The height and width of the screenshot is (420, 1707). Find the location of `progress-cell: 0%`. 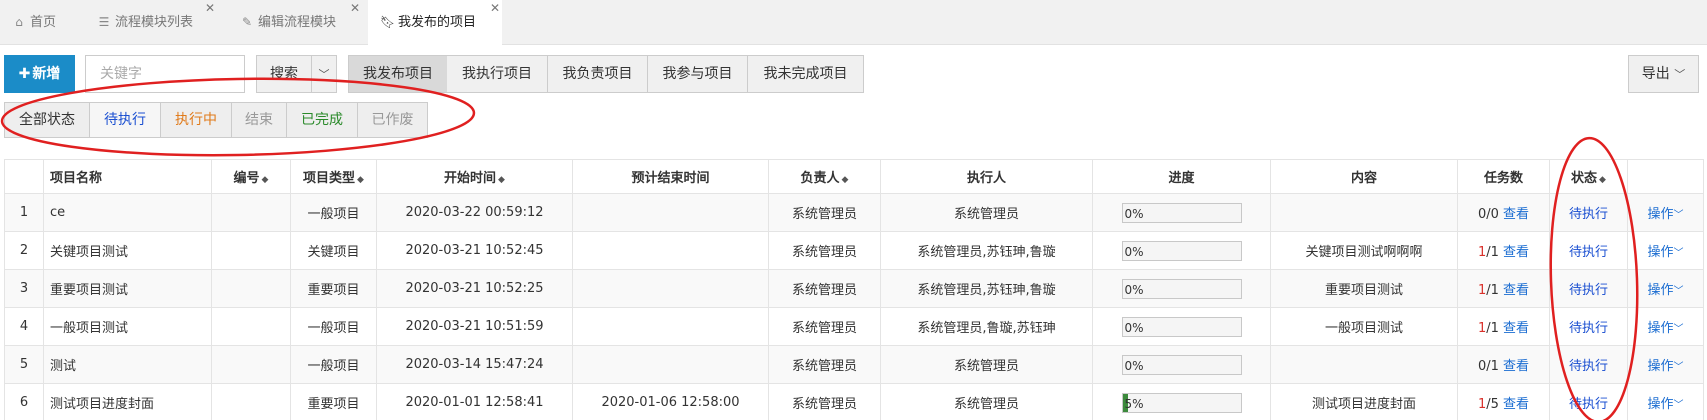

progress-cell: 0% is located at coordinates (1181, 364).